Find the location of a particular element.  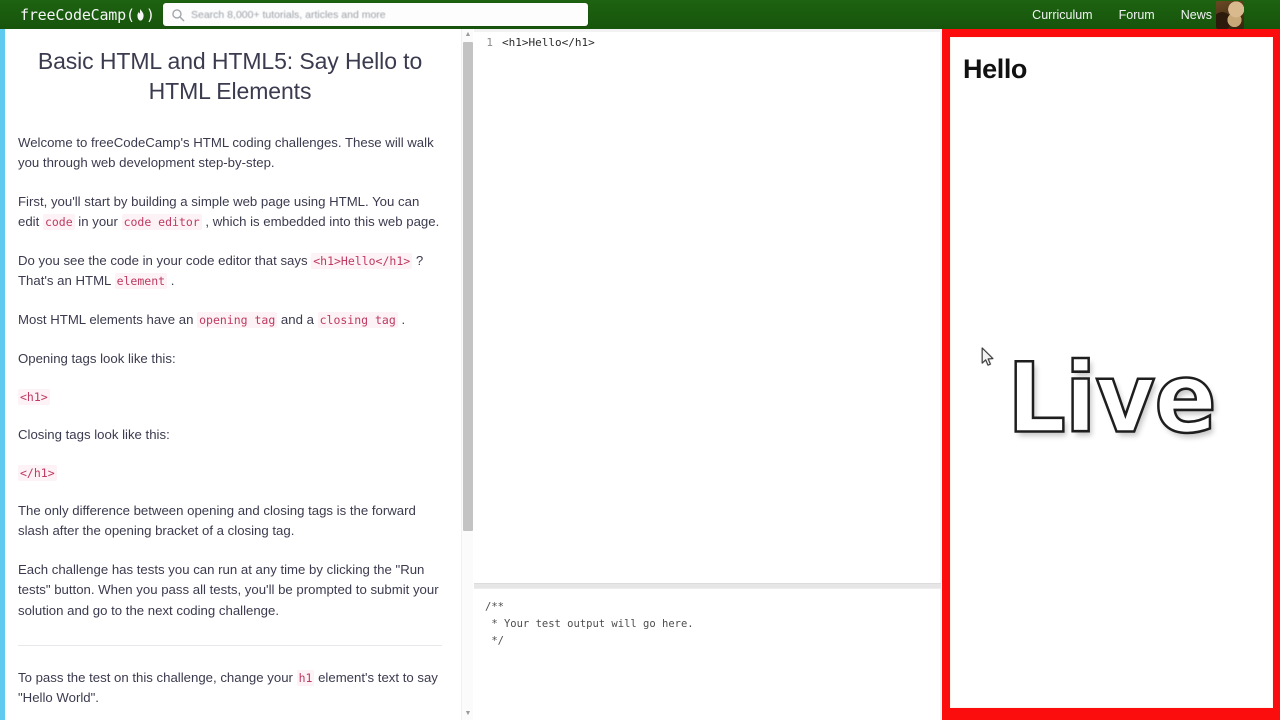

scrollbar-thumb is located at coordinates (468, 286).